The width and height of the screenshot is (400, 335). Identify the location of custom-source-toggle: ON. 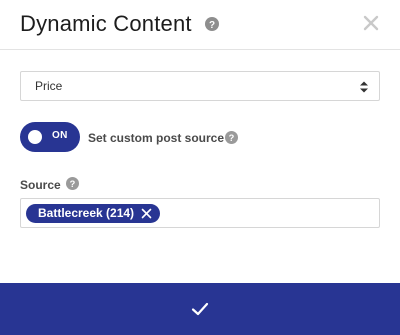
(50, 137).